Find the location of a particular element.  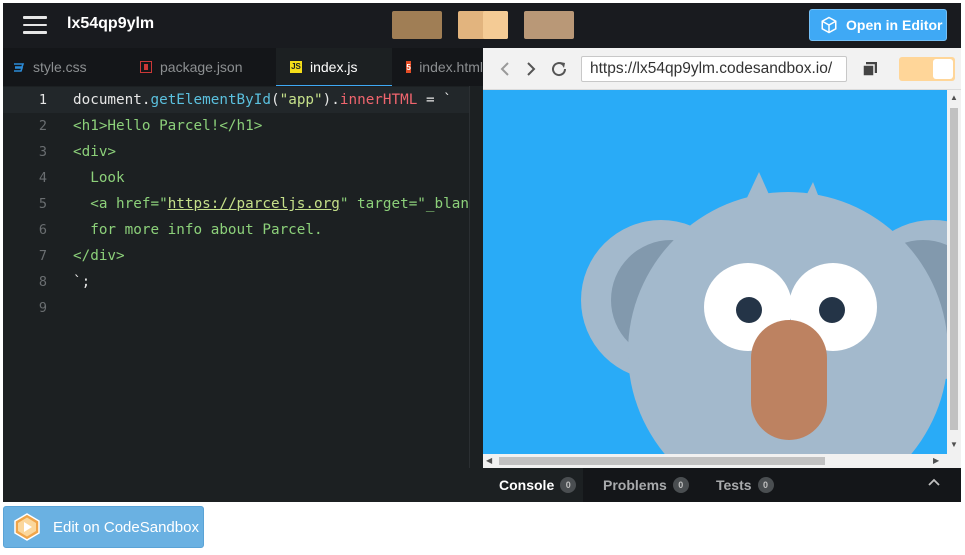

code-token: getElementById is located at coordinates (210, 100).